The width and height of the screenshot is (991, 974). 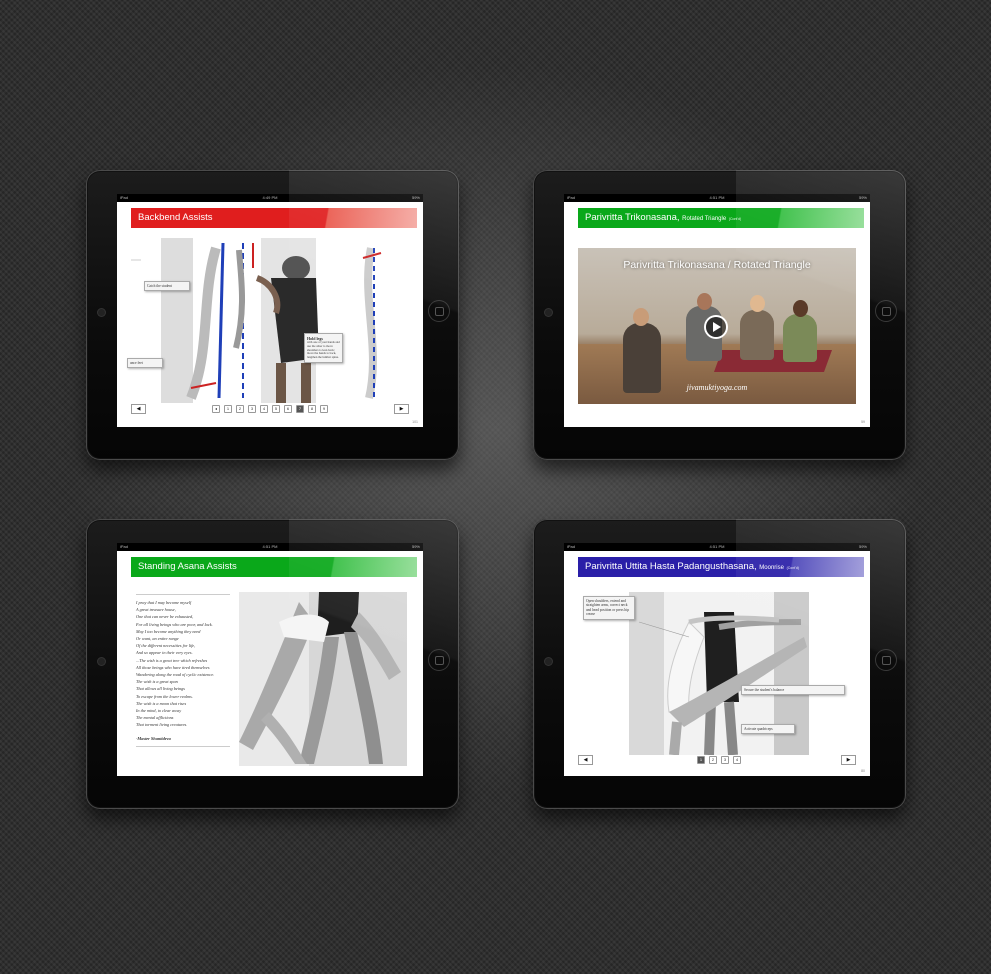 What do you see at coordinates (793, 690) in the screenshot?
I see `callout-secure-balance: Secure the student's balance` at bounding box center [793, 690].